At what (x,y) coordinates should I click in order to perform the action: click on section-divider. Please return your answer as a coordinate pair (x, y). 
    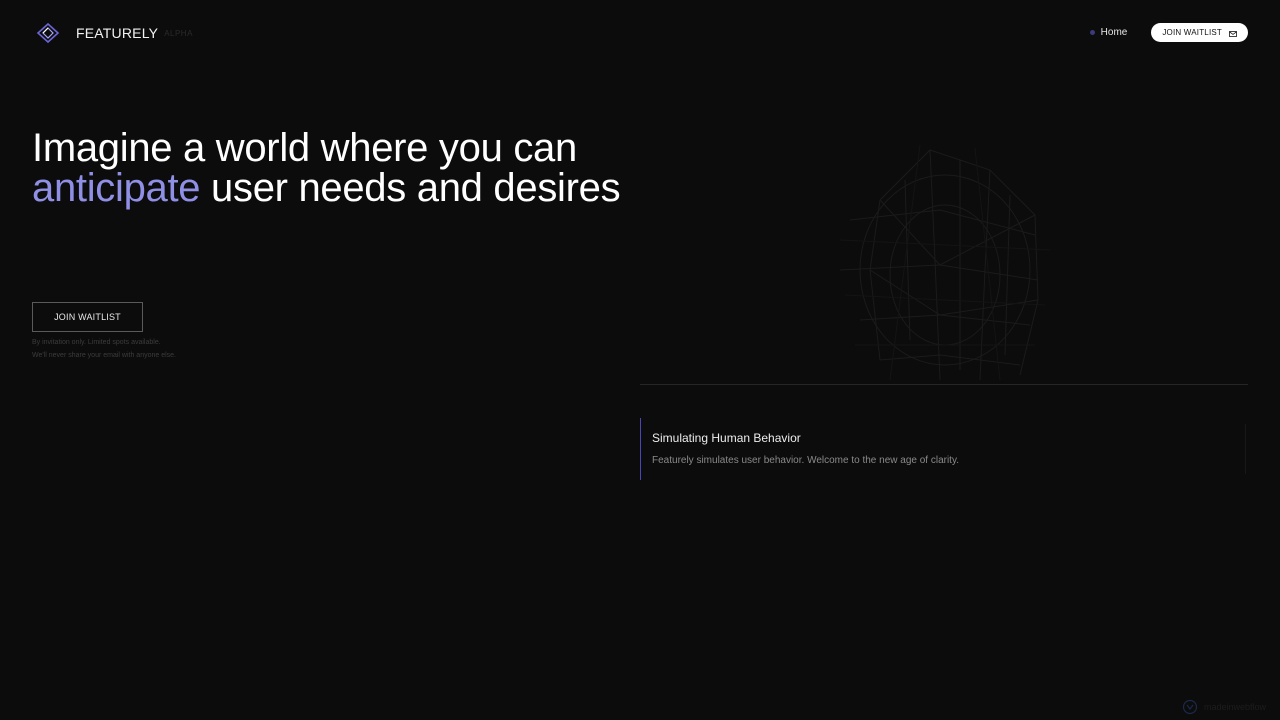
    Looking at the image, I should click on (944, 384).